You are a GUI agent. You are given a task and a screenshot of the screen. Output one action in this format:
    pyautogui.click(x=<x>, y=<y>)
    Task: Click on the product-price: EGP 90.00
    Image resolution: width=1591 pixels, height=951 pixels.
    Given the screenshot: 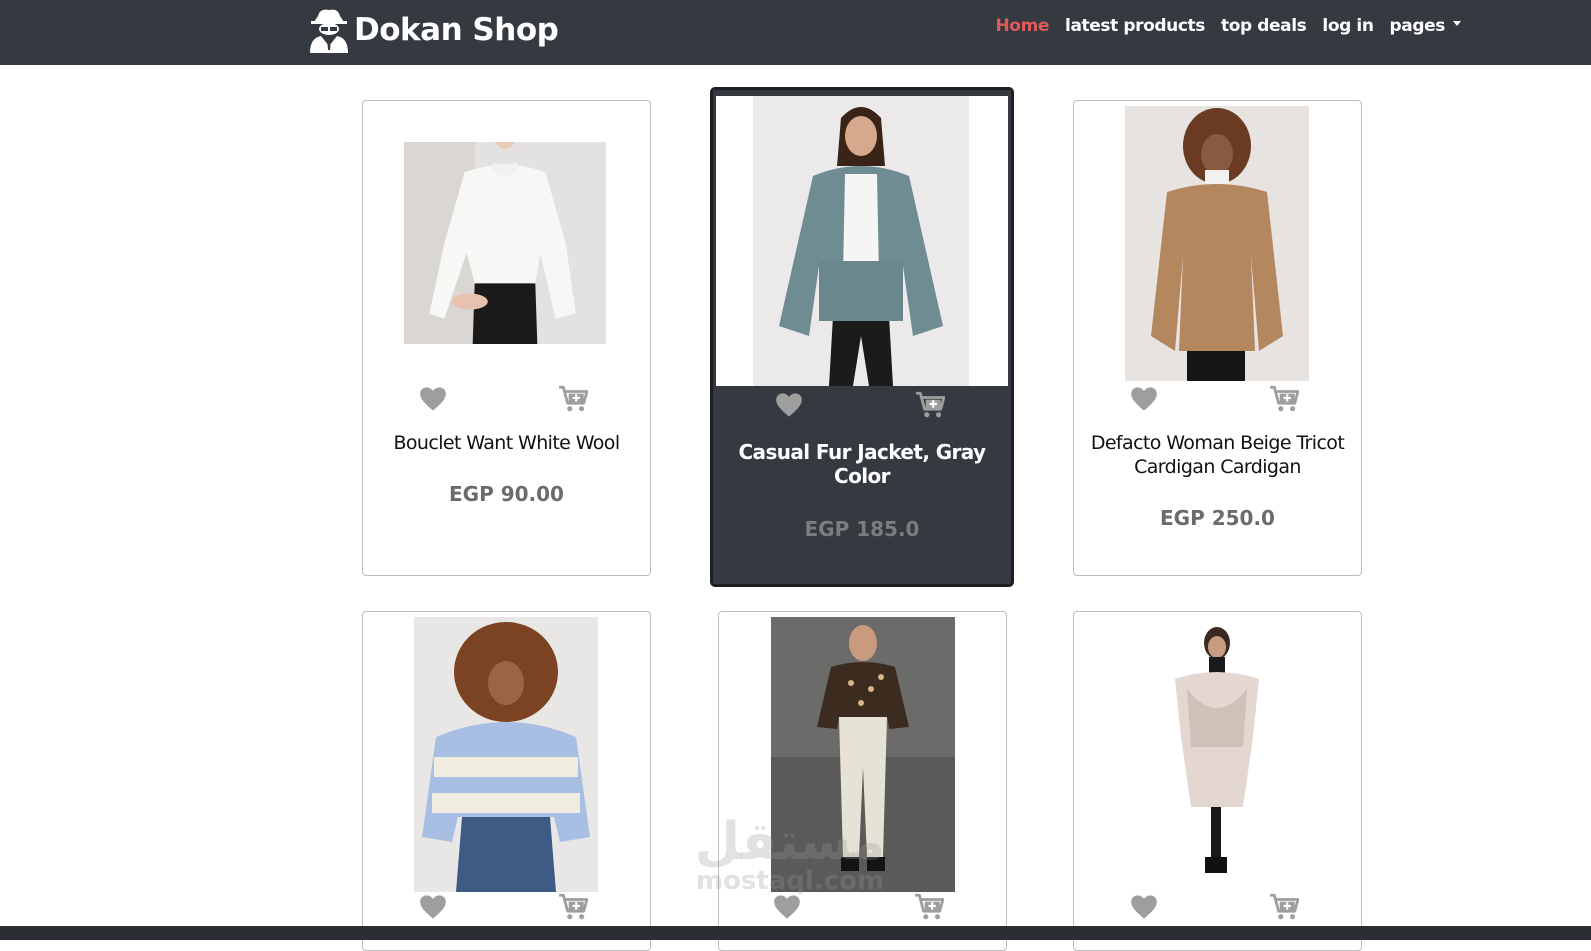 What is the action you would take?
    pyautogui.click(x=506, y=494)
    